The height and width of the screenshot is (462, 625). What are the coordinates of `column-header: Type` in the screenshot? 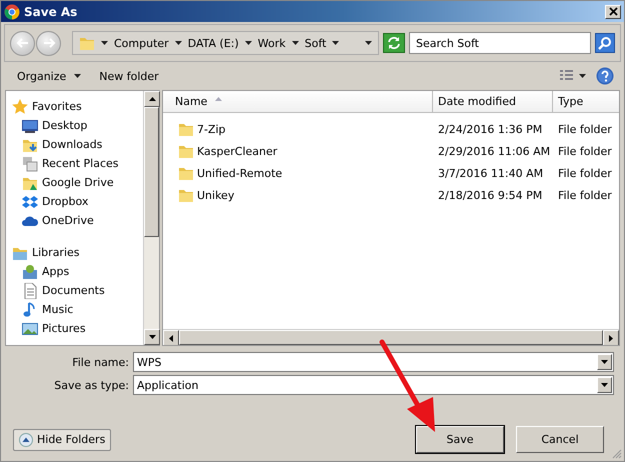 It's located at (586, 101).